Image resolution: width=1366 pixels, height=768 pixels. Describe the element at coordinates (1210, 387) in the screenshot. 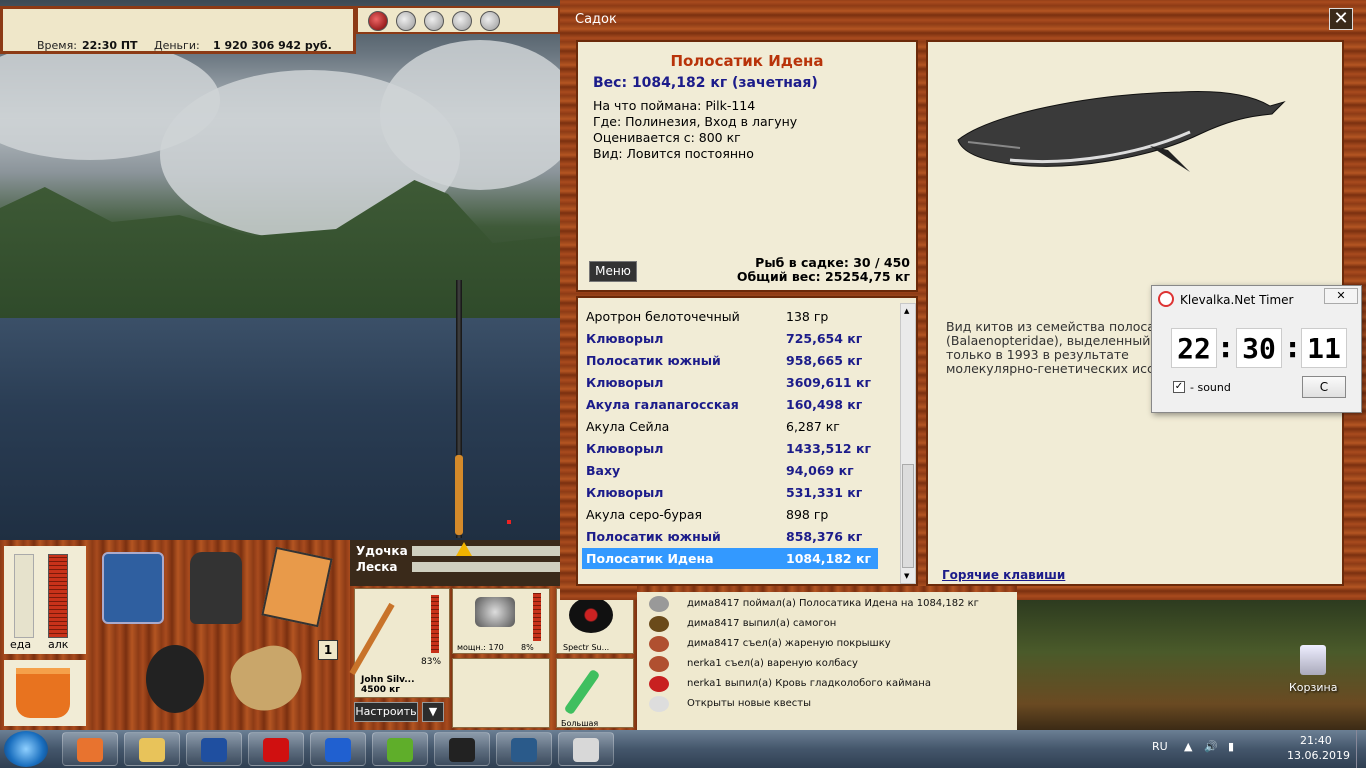

I see `sound-label: - sound` at that location.